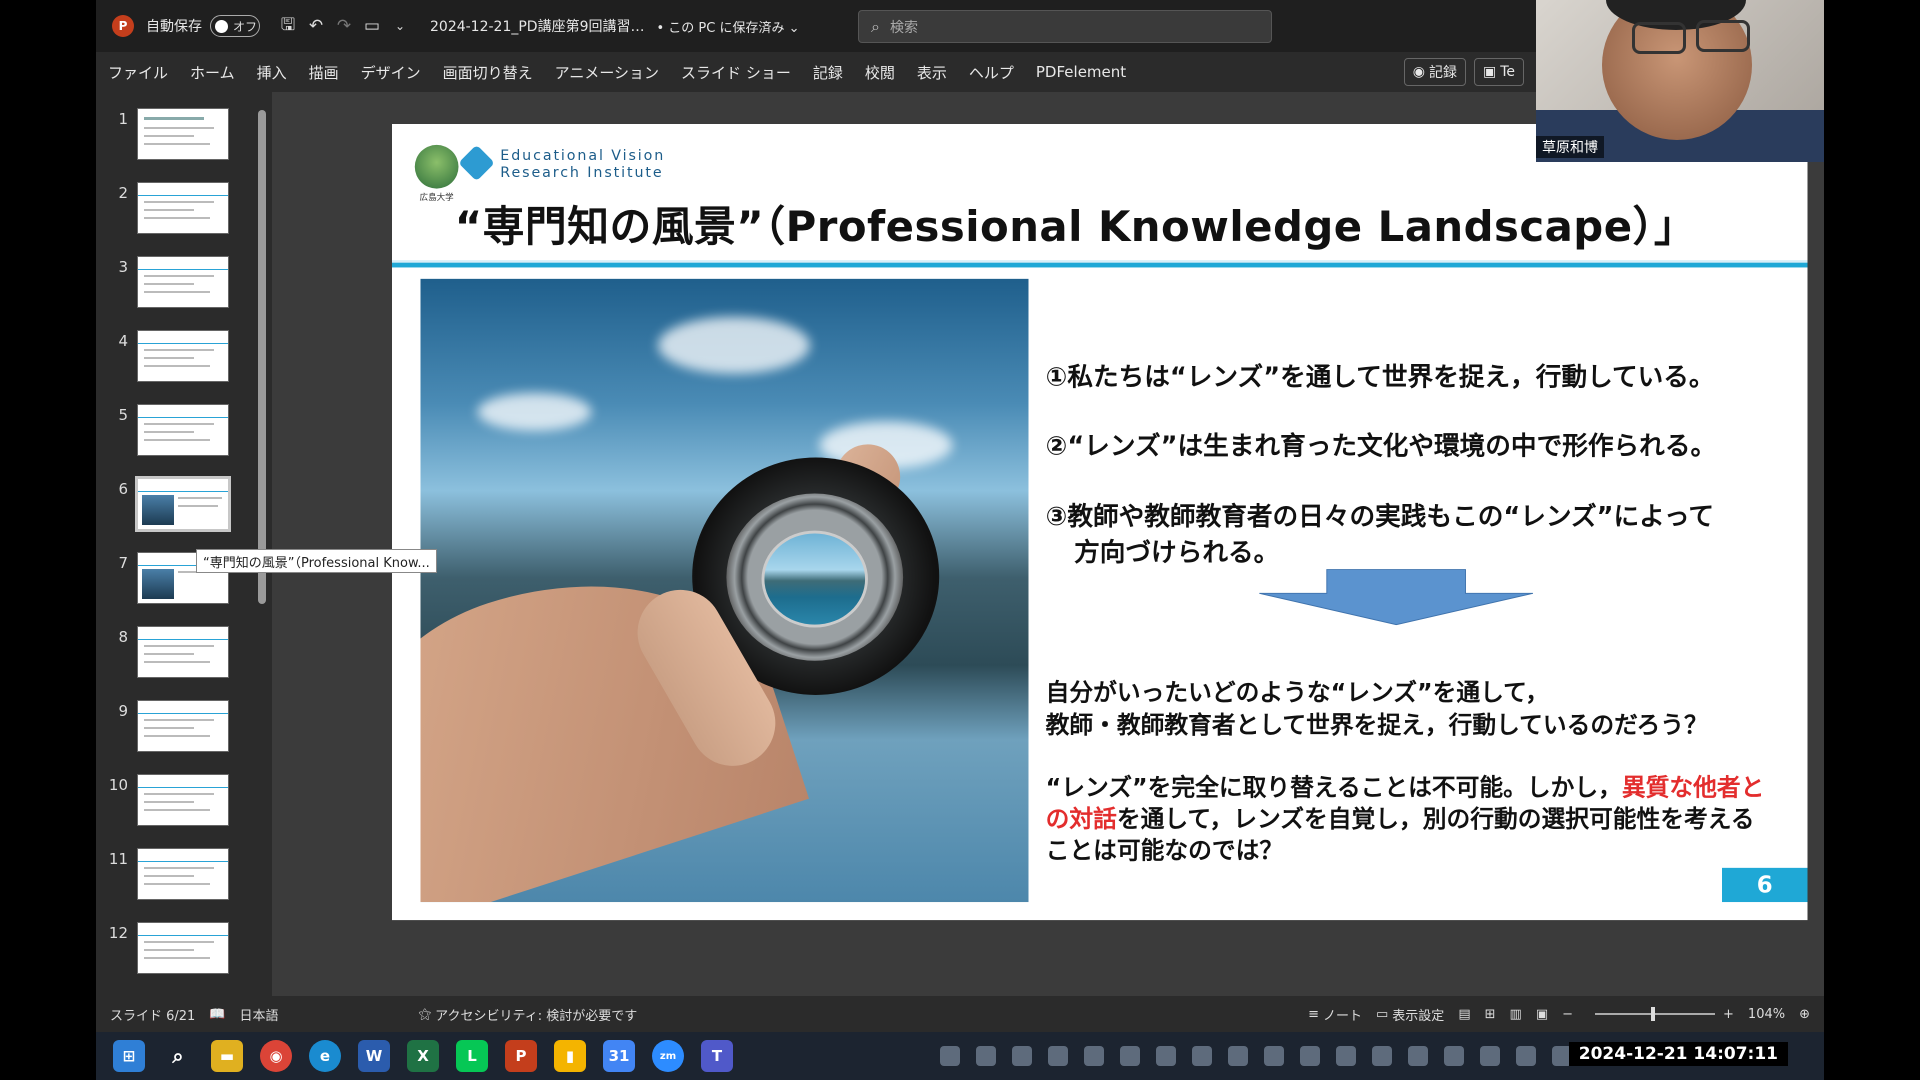  What do you see at coordinates (262, 357) in the screenshot?
I see `scrollbar-thumb` at bounding box center [262, 357].